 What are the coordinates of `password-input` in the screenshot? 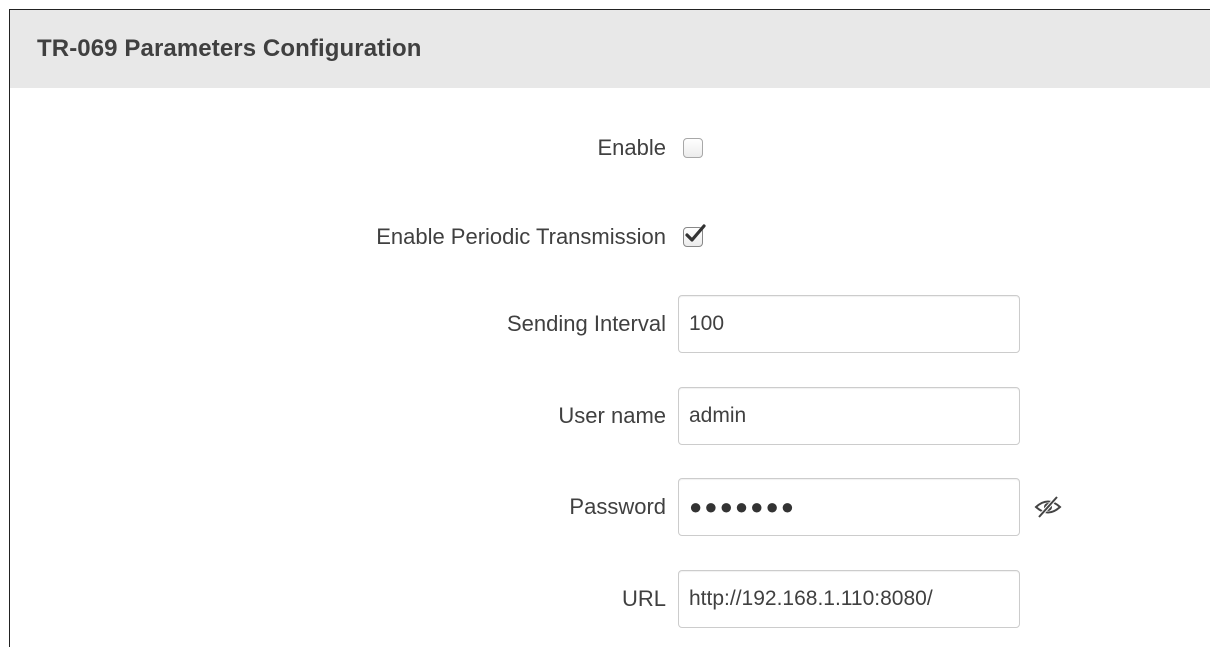 It's located at (849, 507).